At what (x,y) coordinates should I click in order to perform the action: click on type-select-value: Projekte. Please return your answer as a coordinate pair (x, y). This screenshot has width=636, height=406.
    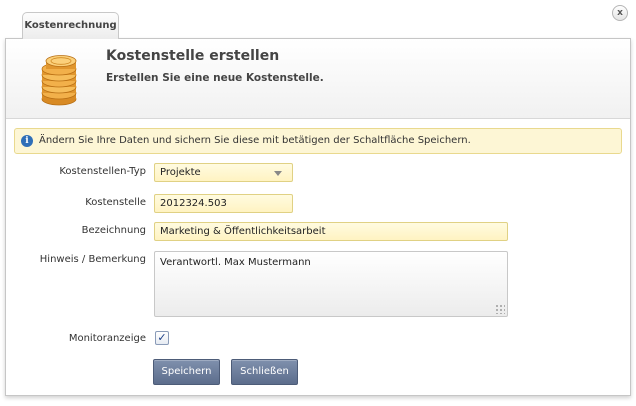
    Looking at the image, I should click on (180, 172).